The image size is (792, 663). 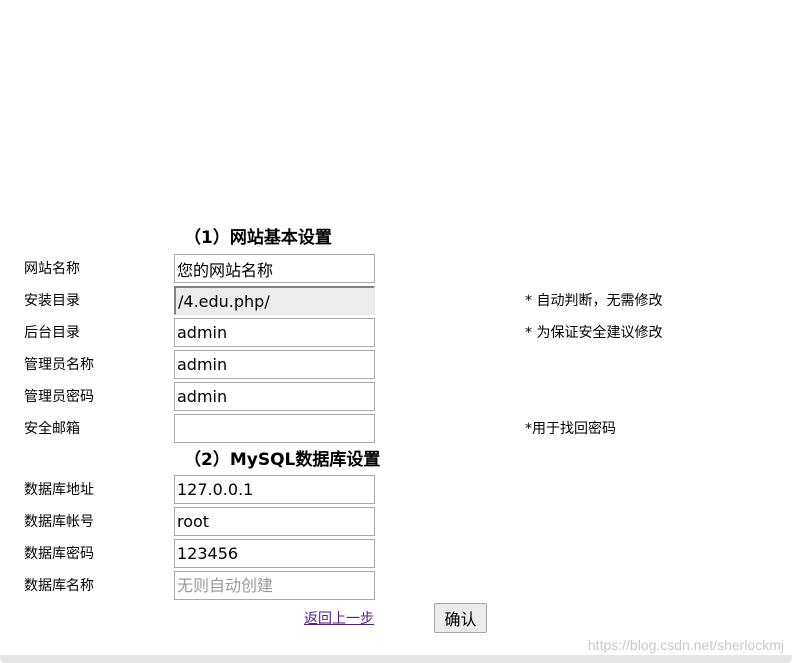 I want to click on security-email-field, so click(x=274, y=428).